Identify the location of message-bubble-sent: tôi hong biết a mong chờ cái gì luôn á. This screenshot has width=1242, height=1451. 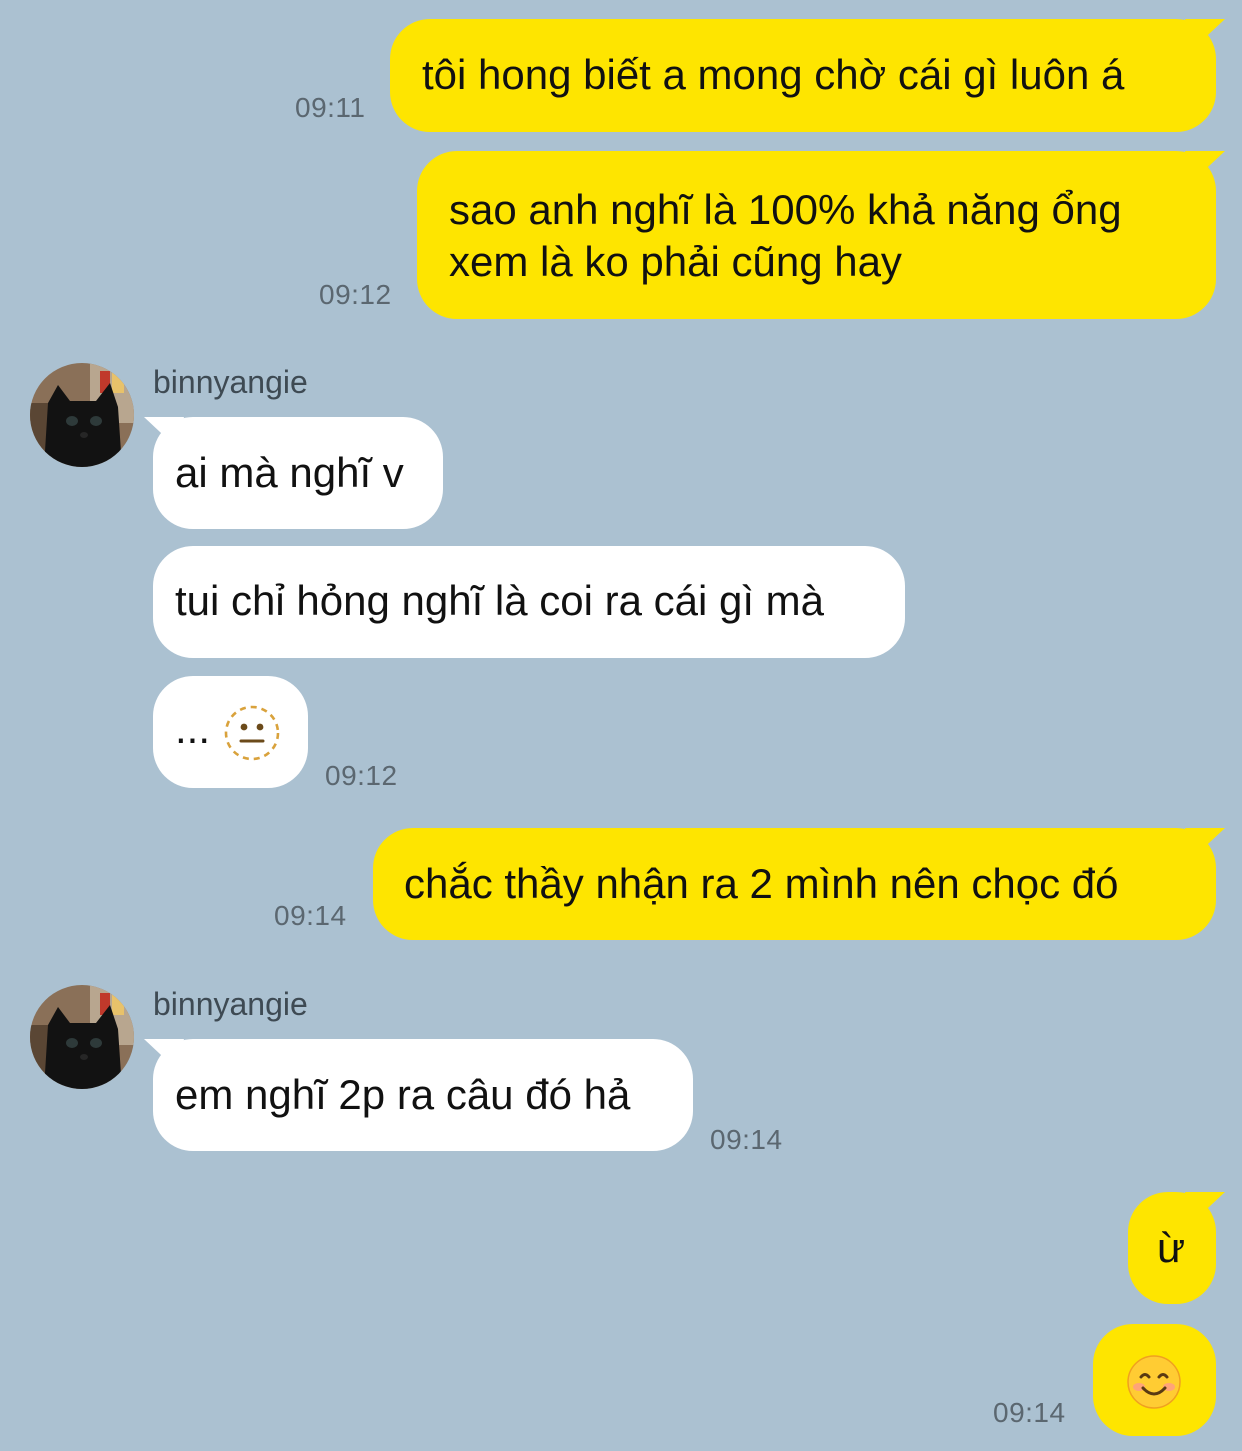
(807, 75).